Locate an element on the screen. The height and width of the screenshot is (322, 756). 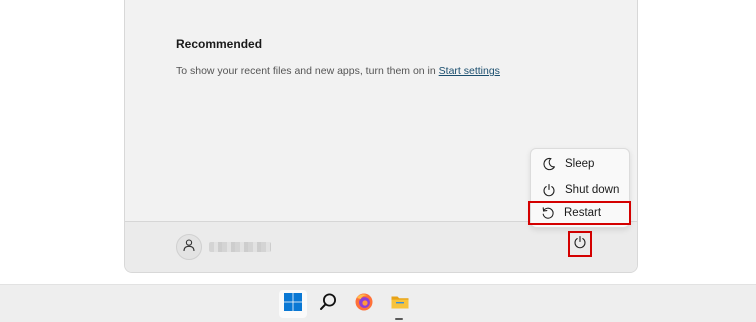
power-button is located at coordinates (580, 244).